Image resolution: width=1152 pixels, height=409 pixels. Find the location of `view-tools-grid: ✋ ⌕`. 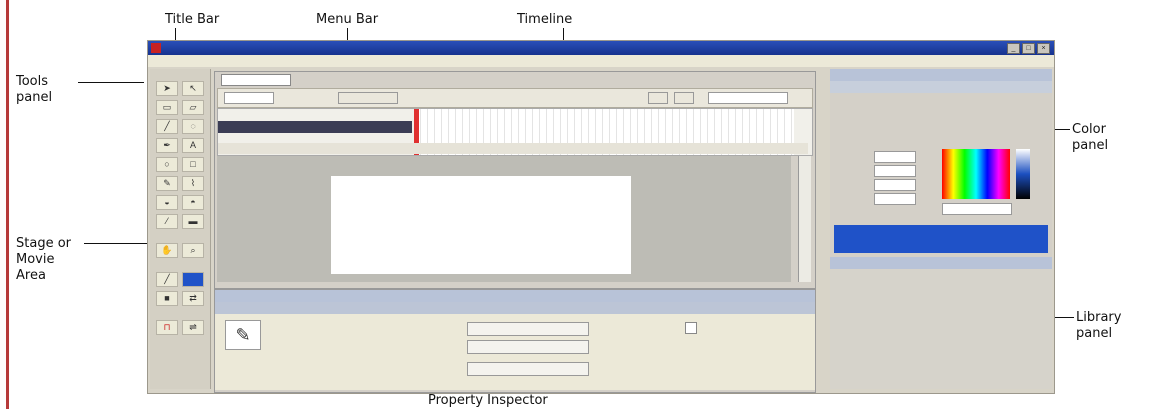

view-tools-grid: ✋ ⌕ is located at coordinates (180, 250).